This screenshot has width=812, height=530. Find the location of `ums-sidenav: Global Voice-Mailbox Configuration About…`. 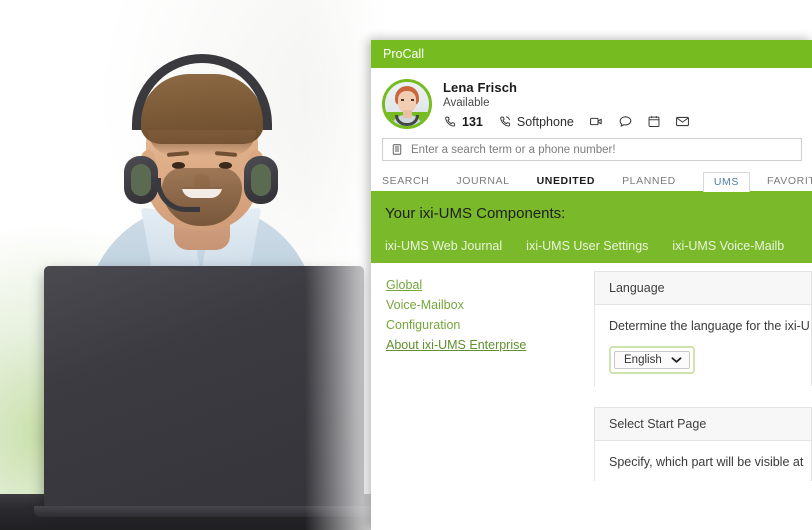

ums-sidenav: Global Voice-Mailbox Configuration About… is located at coordinates (479, 384).